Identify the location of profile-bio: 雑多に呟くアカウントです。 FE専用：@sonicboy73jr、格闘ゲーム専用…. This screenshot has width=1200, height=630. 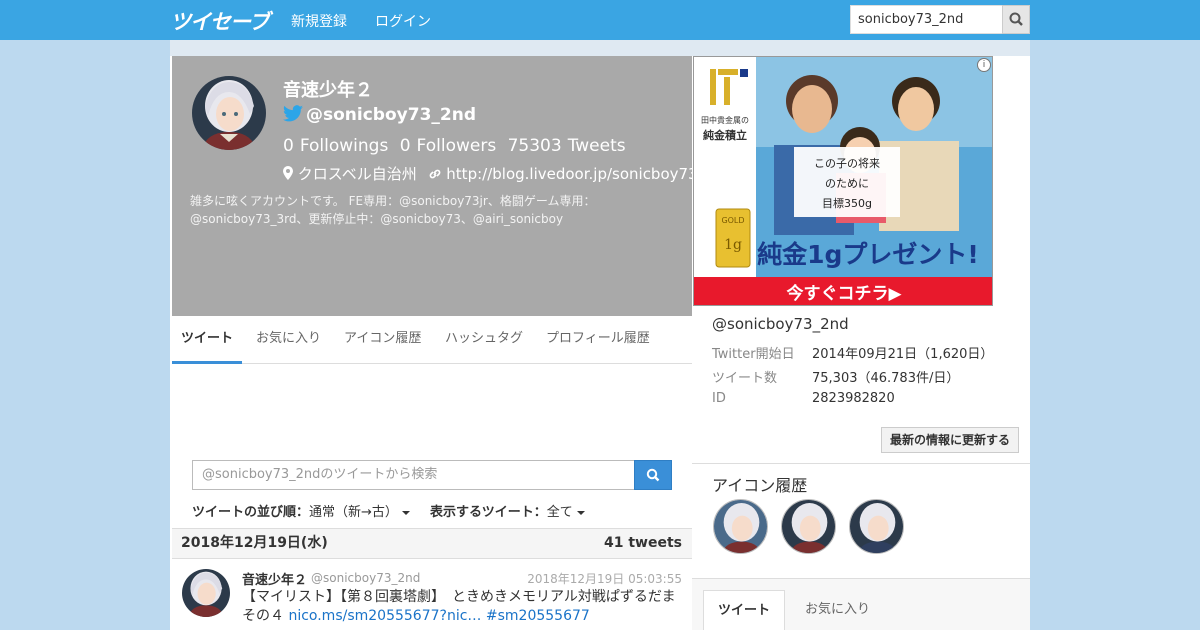
(393, 210).